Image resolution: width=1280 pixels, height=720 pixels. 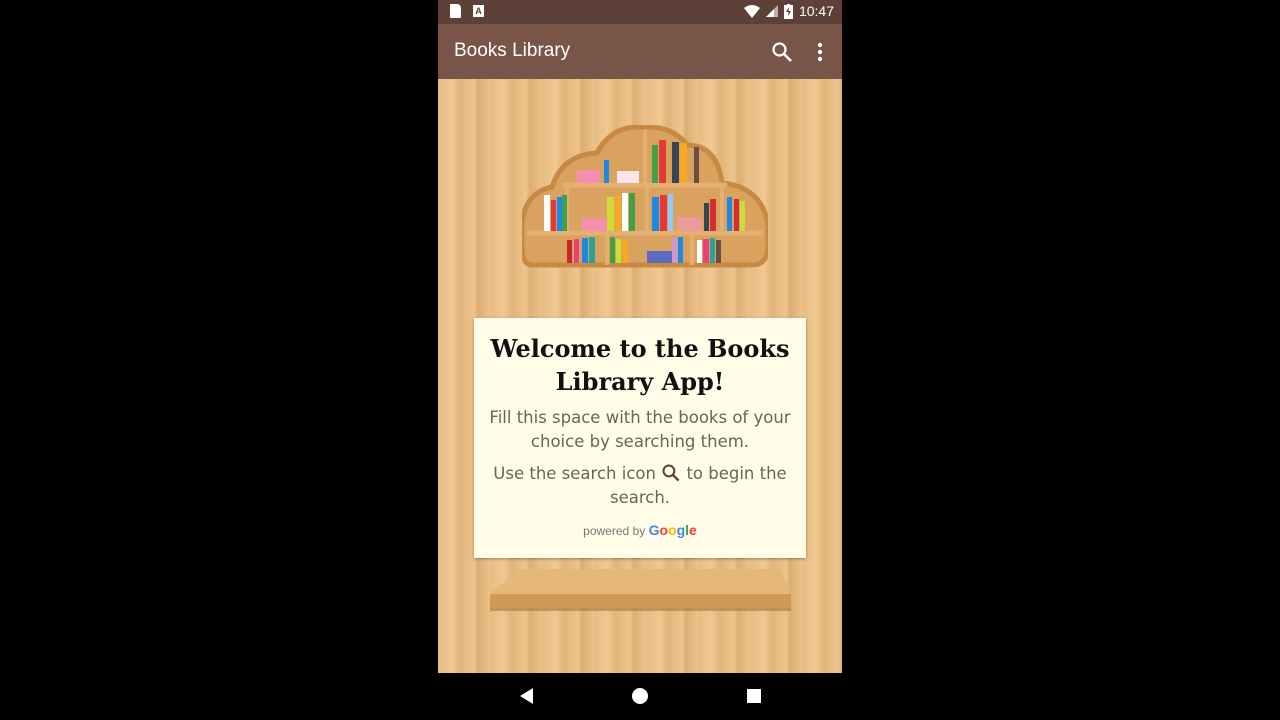 What do you see at coordinates (640, 51) in the screenshot?
I see `app-bar: Books Library` at bounding box center [640, 51].